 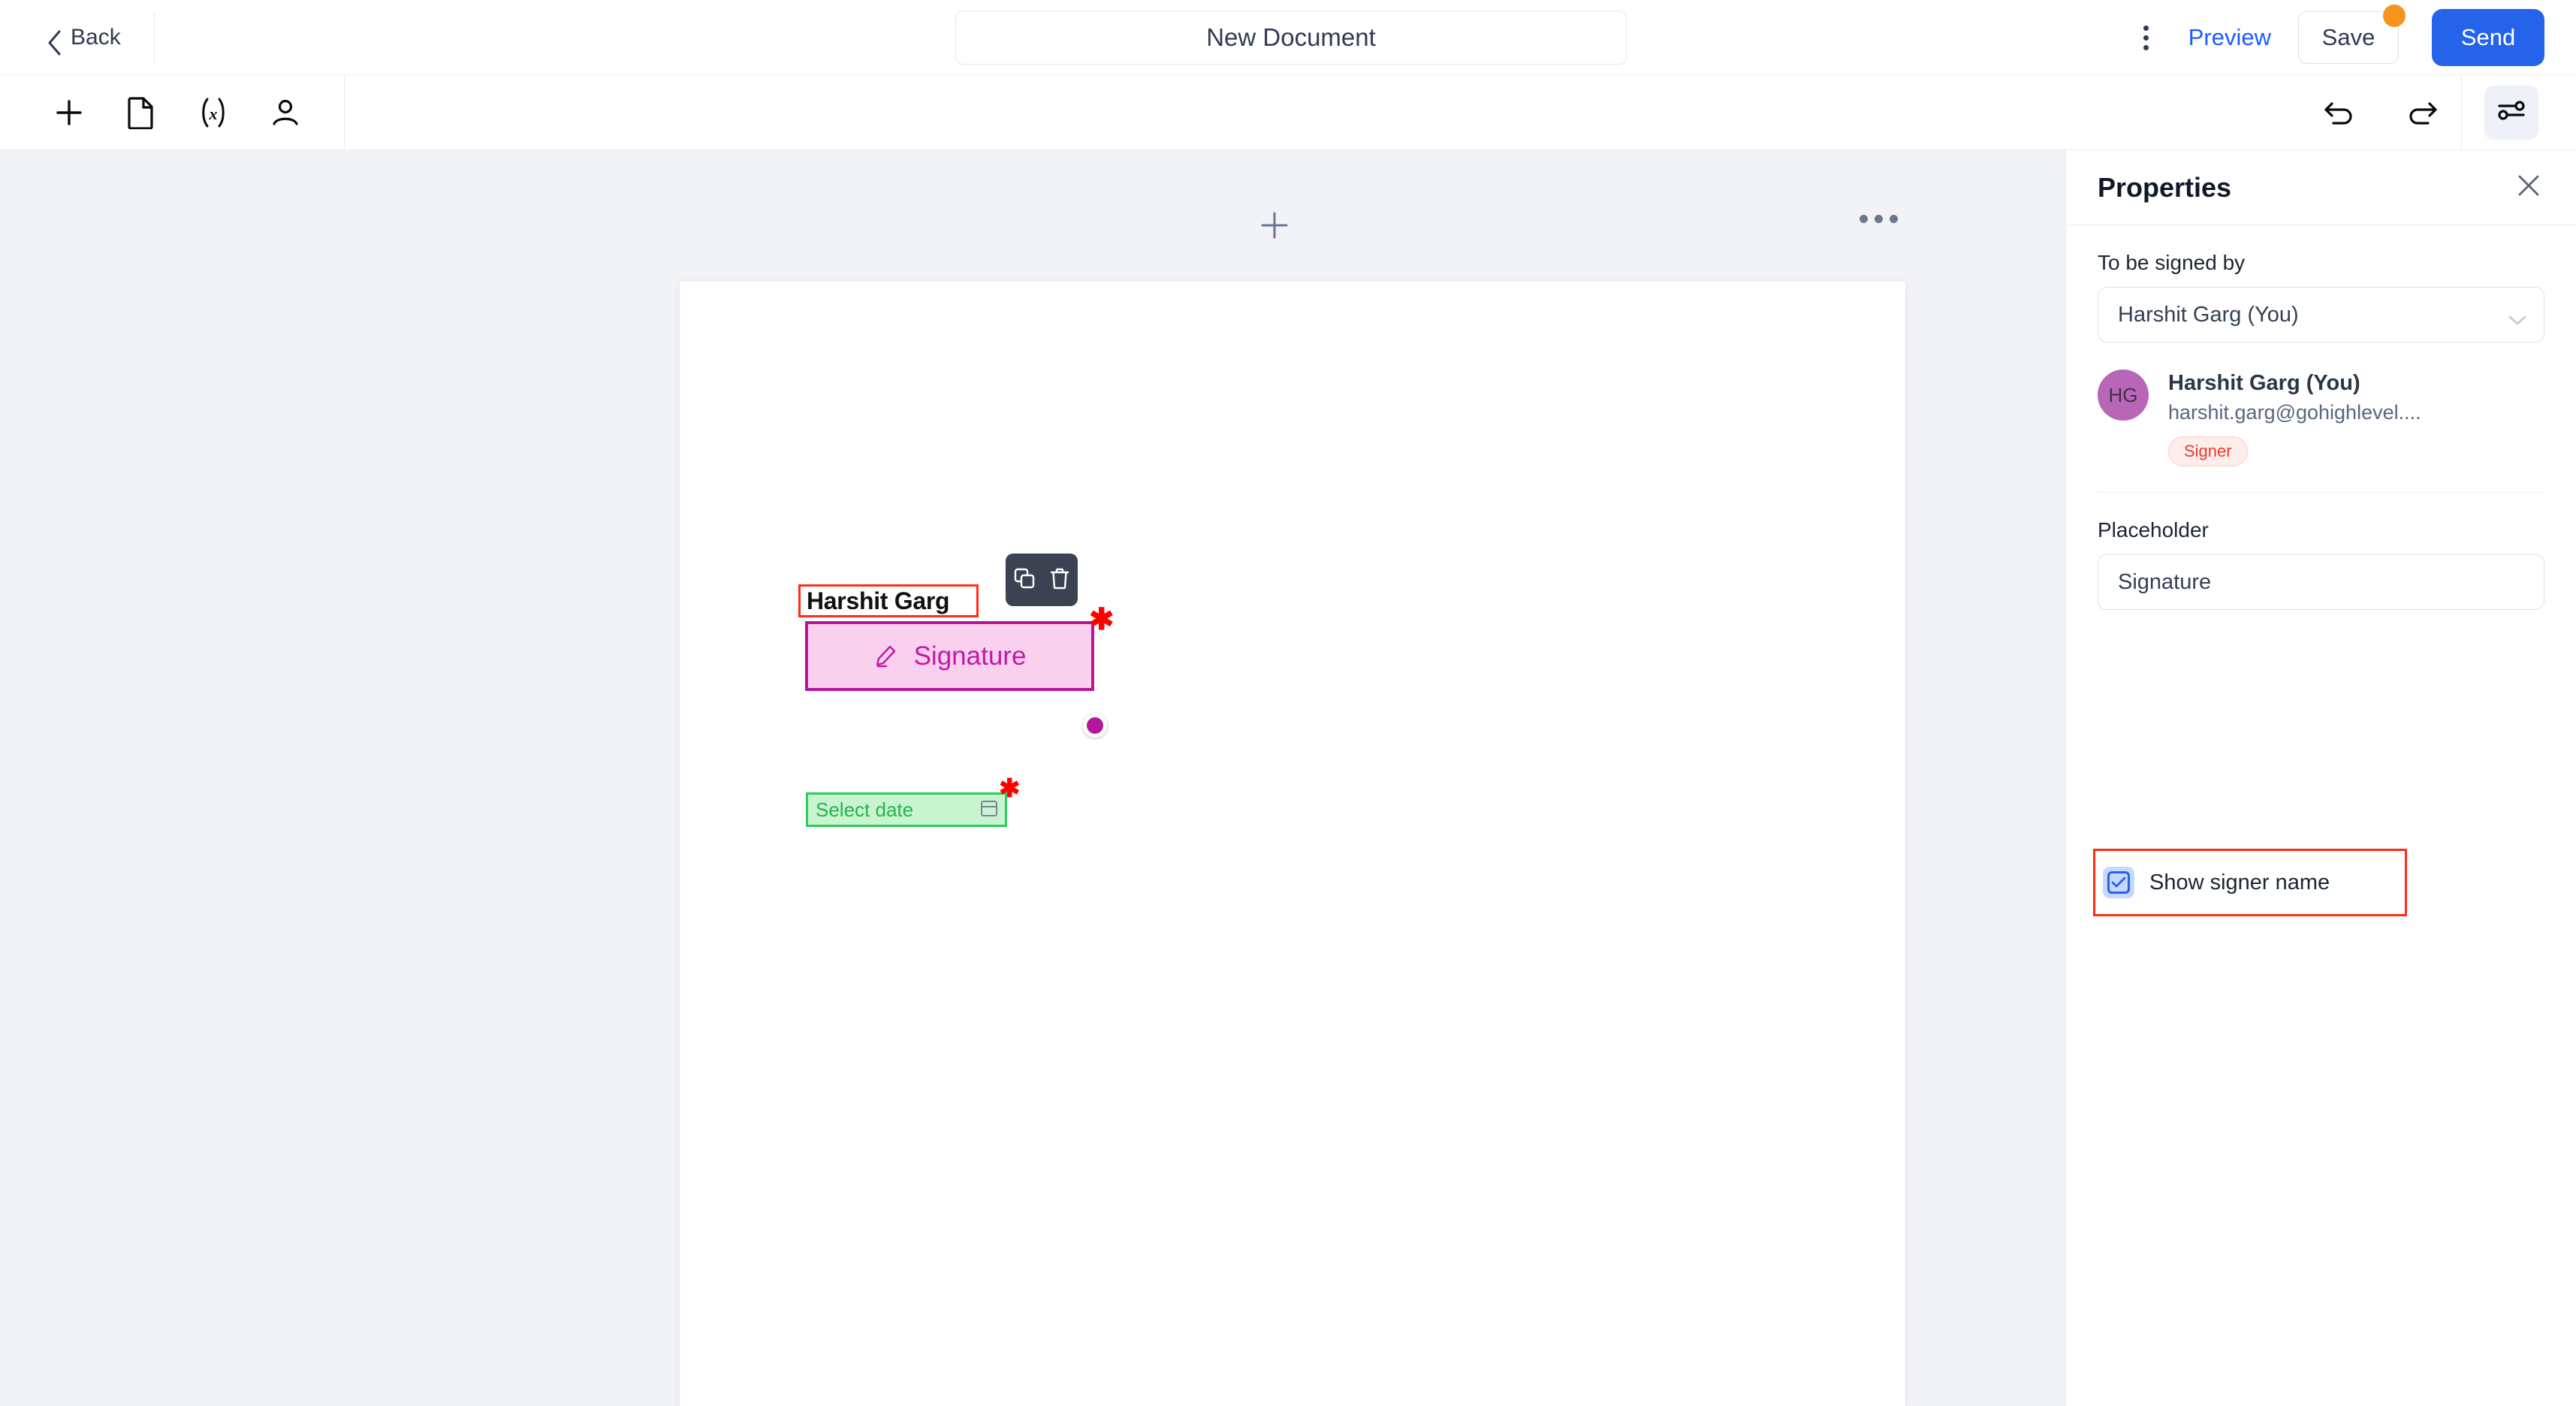 What do you see at coordinates (1010, 789) in the screenshot?
I see `date-required-marker: ✱` at bounding box center [1010, 789].